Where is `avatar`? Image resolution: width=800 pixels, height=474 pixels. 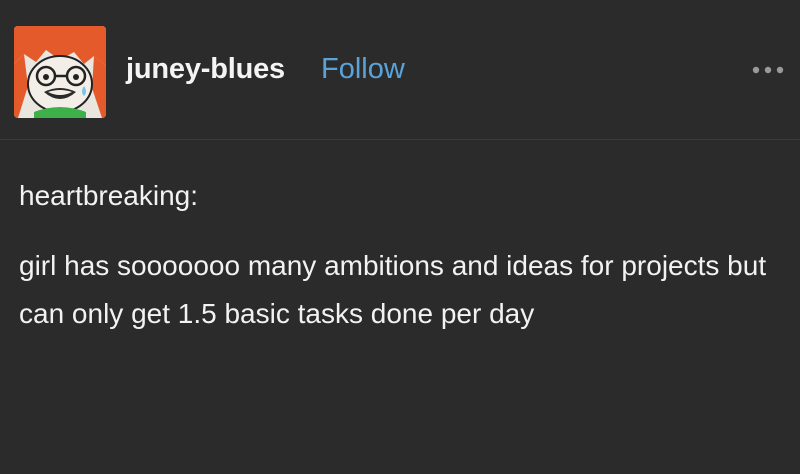 avatar is located at coordinates (60, 72).